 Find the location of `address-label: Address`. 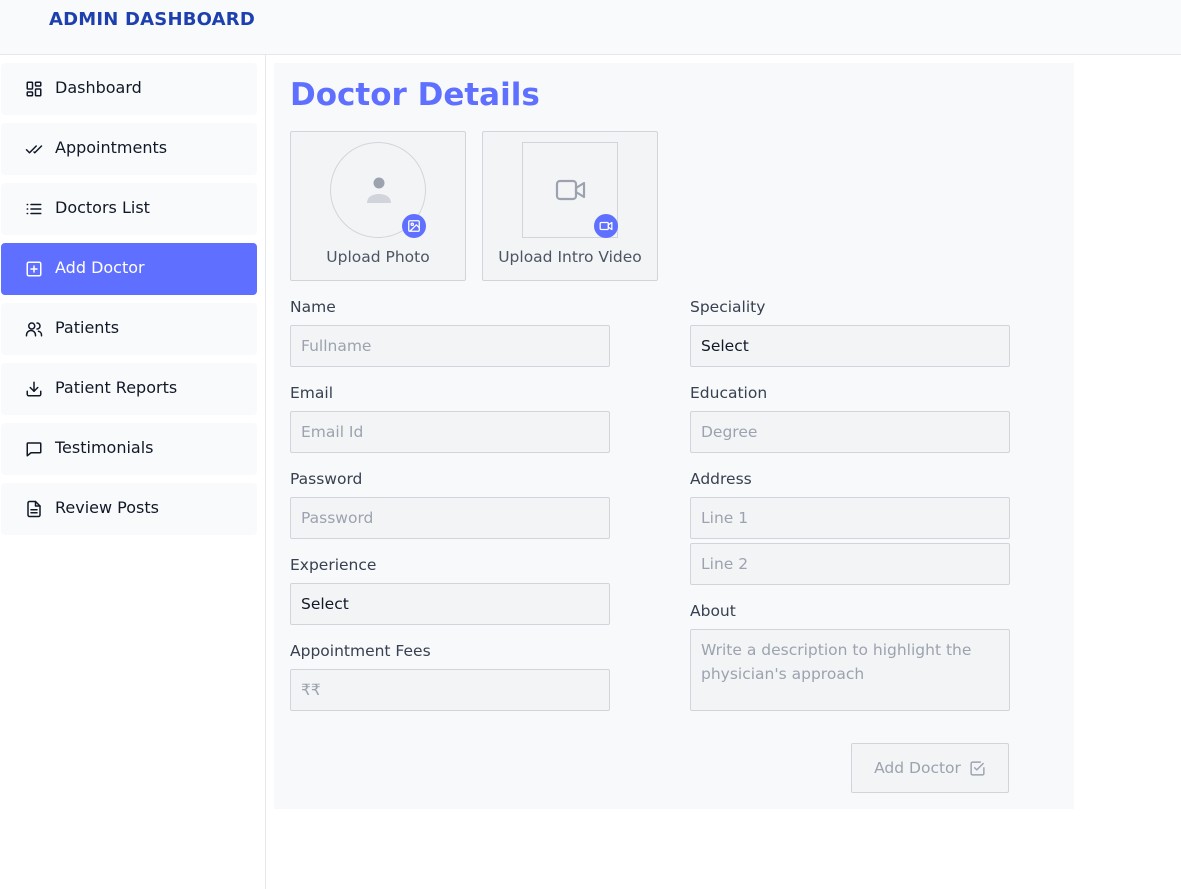

address-label: Address is located at coordinates (721, 479).